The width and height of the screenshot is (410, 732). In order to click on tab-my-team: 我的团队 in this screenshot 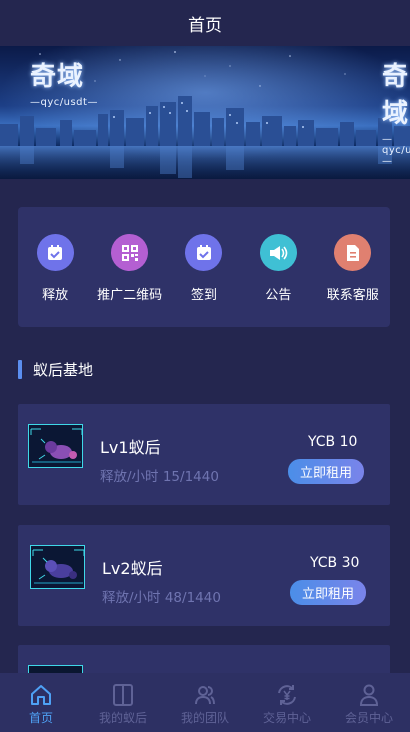, I will do `click(205, 702)`.